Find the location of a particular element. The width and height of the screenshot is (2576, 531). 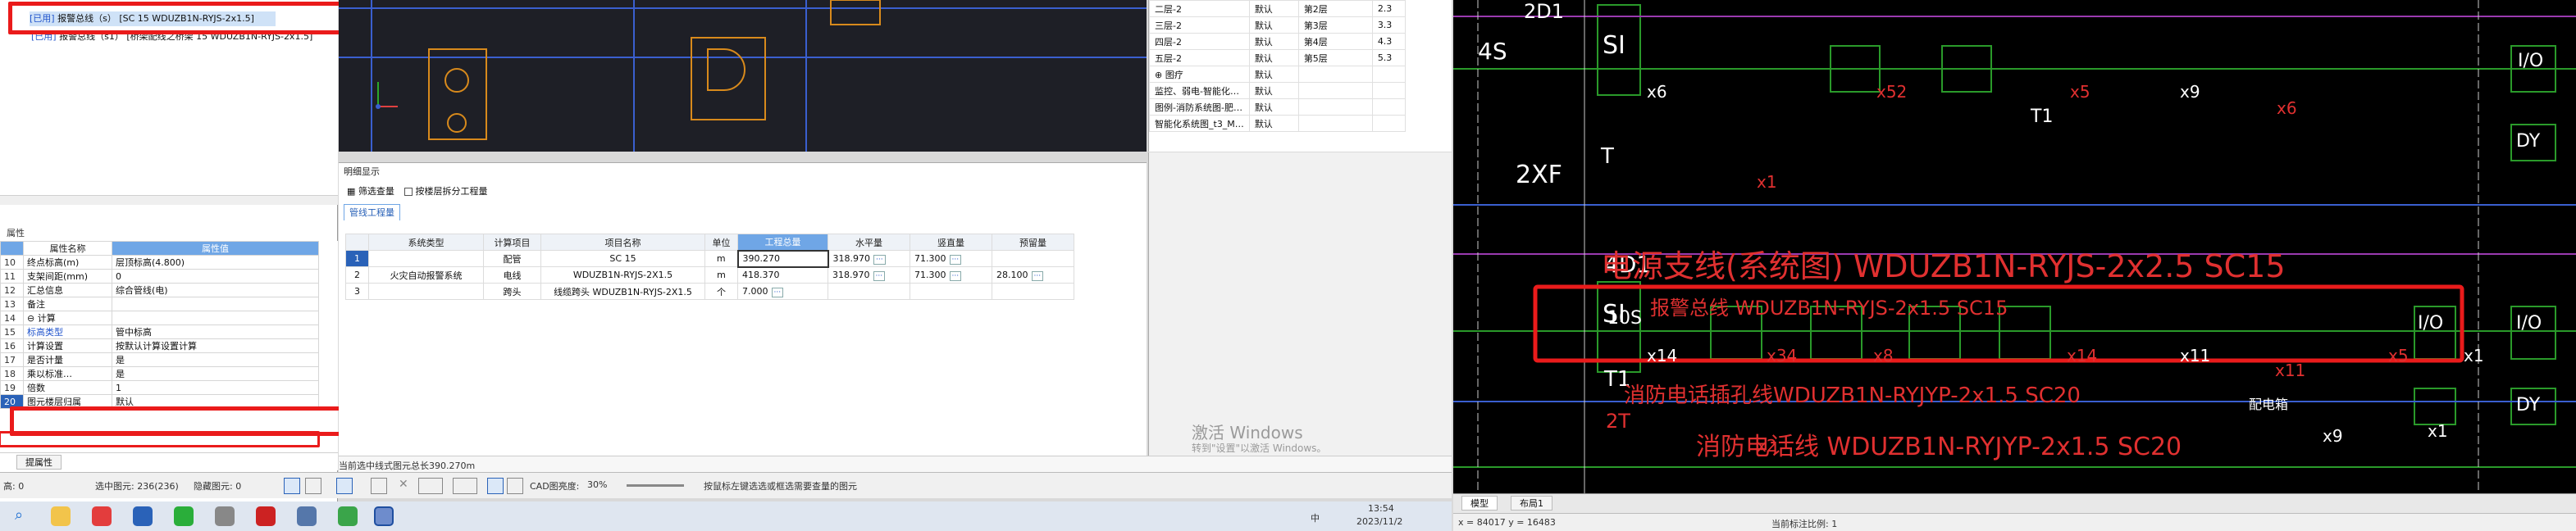

empty-area: 激活 Windows 转到"设置"以激活 Windows。 is located at coordinates (1300, 304).